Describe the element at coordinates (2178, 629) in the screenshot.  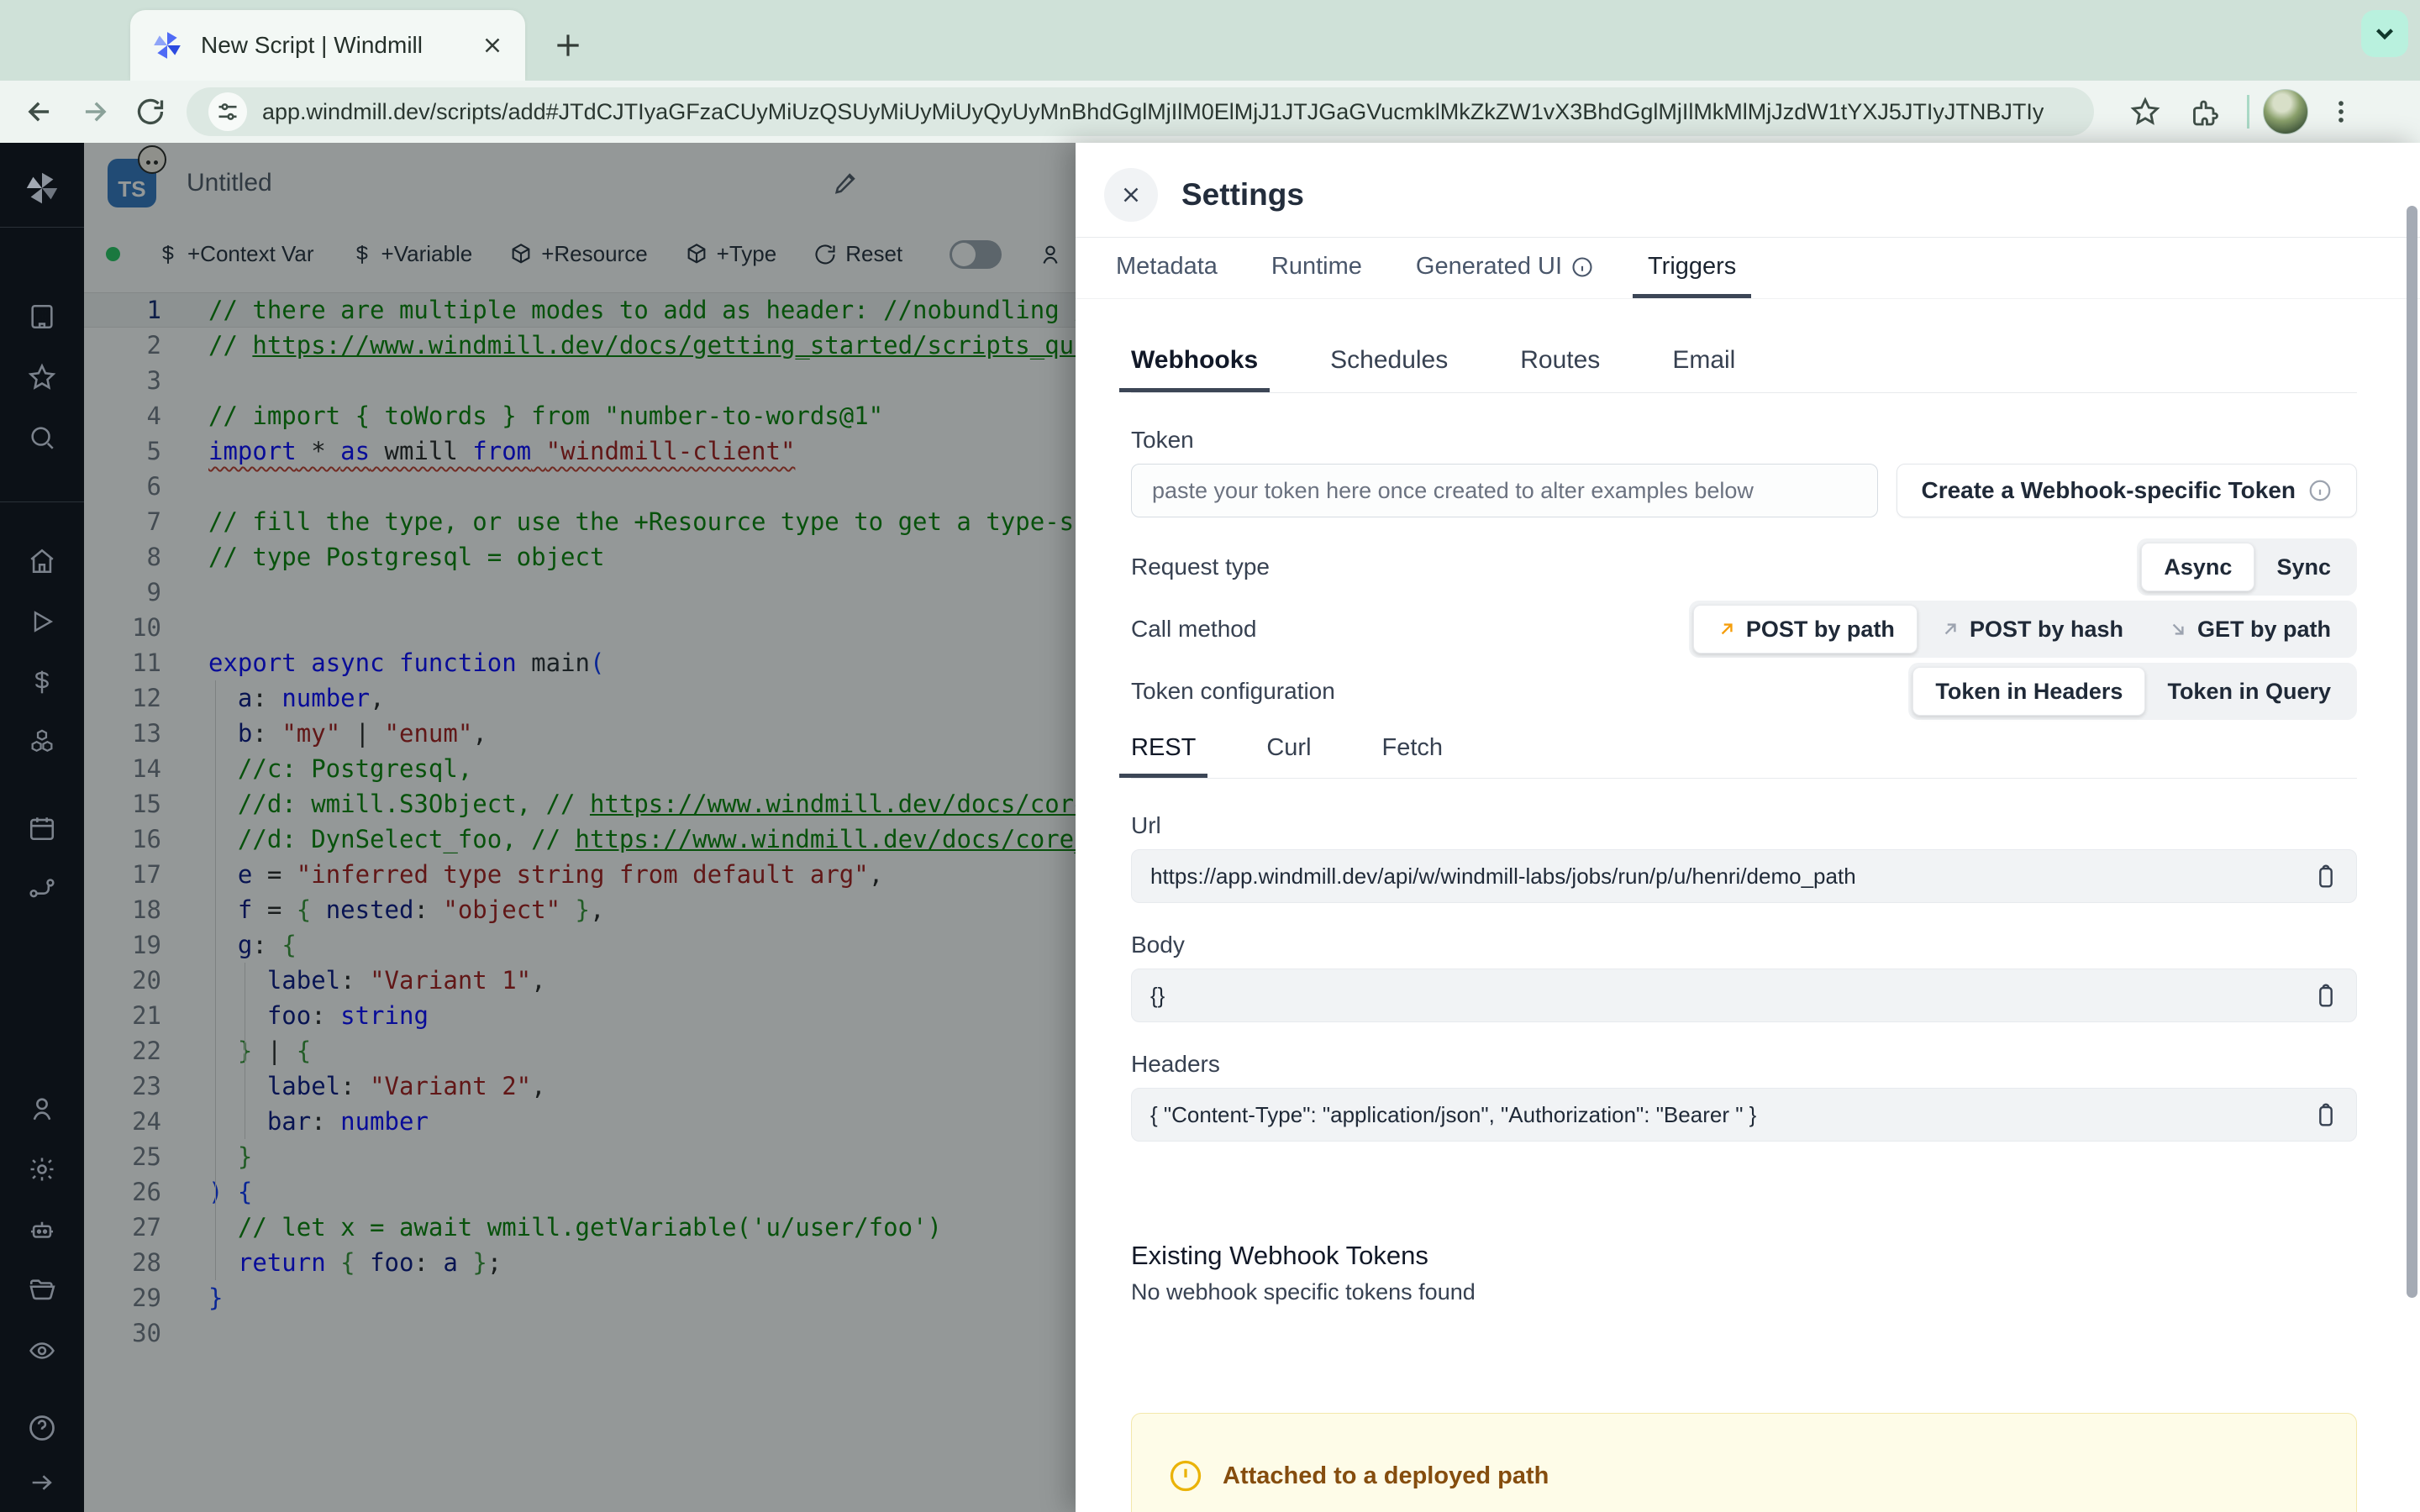
I see `arrow-down-right-icon` at that location.